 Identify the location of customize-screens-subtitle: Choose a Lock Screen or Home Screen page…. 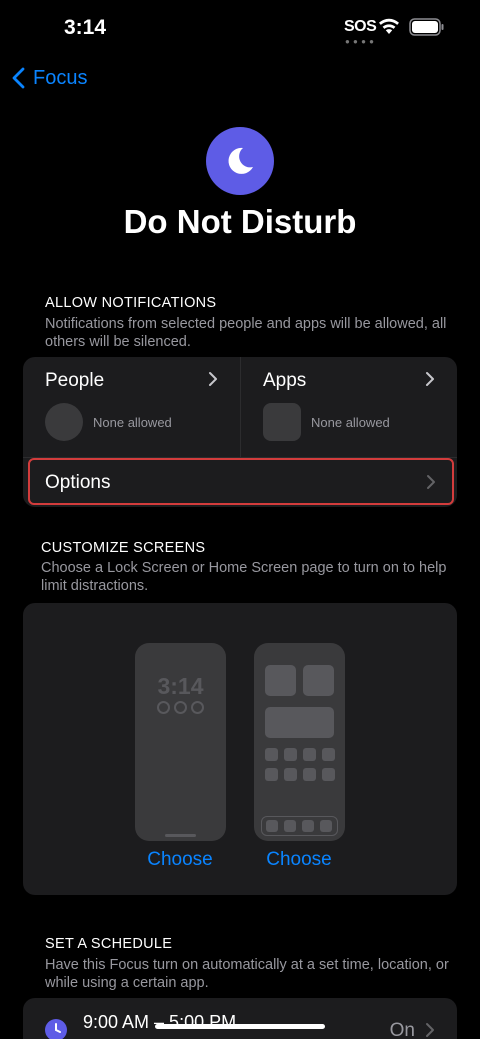
(244, 577).